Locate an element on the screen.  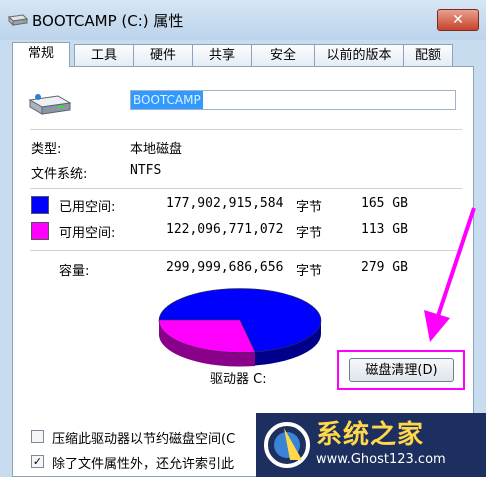
capacity-bytes: 299,999,686,656 is located at coordinates (225, 267).